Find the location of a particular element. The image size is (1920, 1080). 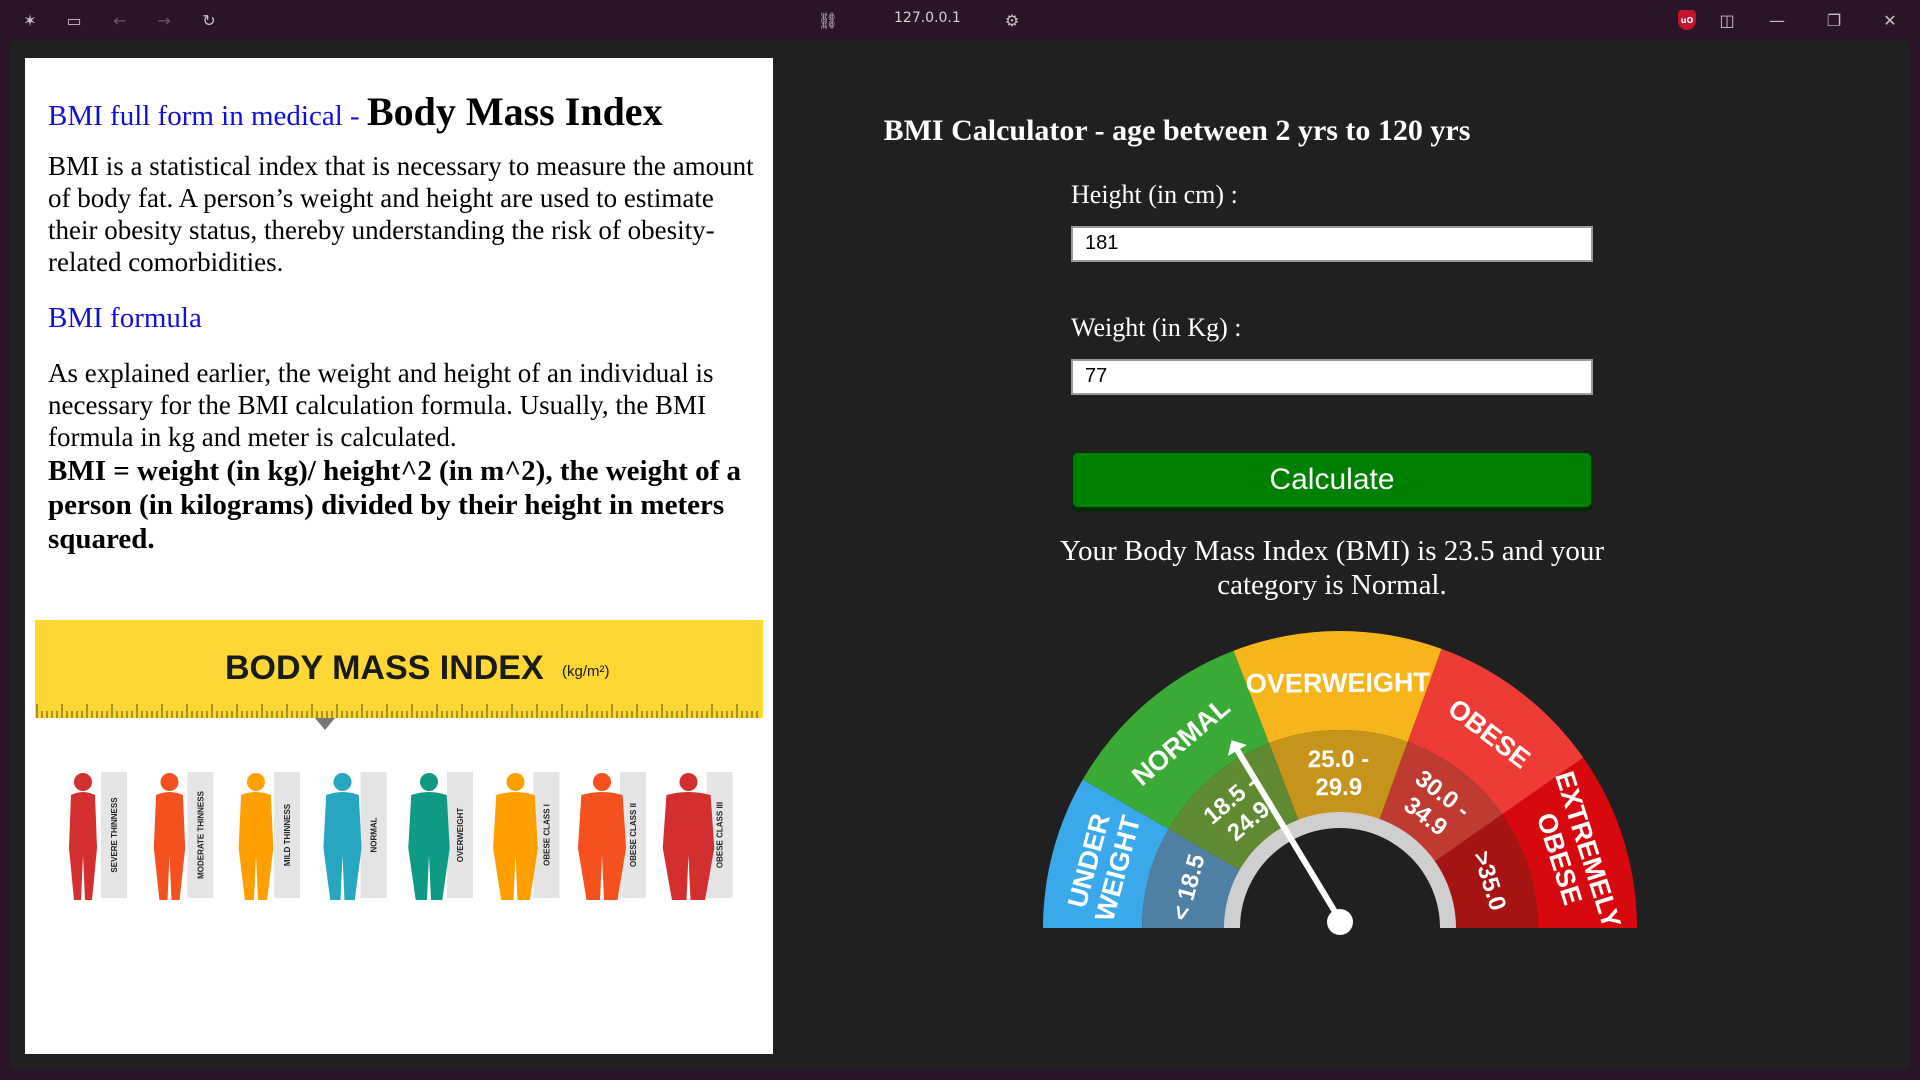

weight-label: Weight (in Kg) : is located at coordinates (1156, 327).